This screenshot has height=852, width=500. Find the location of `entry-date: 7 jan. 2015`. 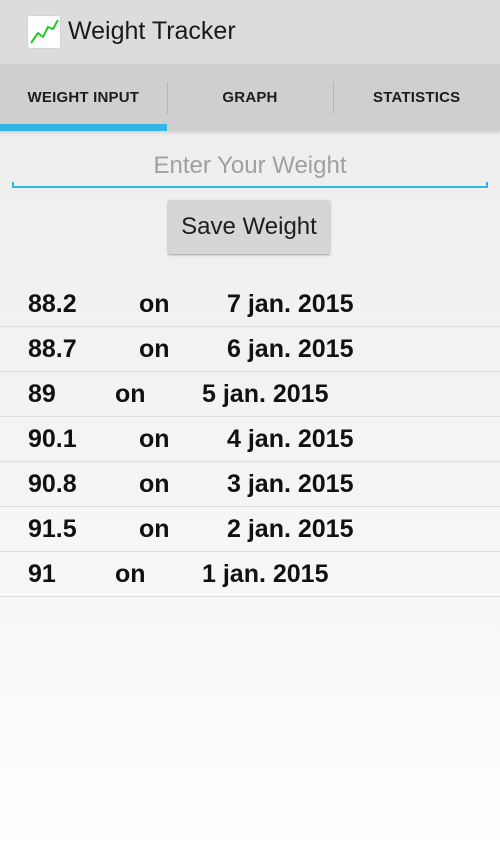

entry-date: 7 jan. 2015 is located at coordinates (290, 304).